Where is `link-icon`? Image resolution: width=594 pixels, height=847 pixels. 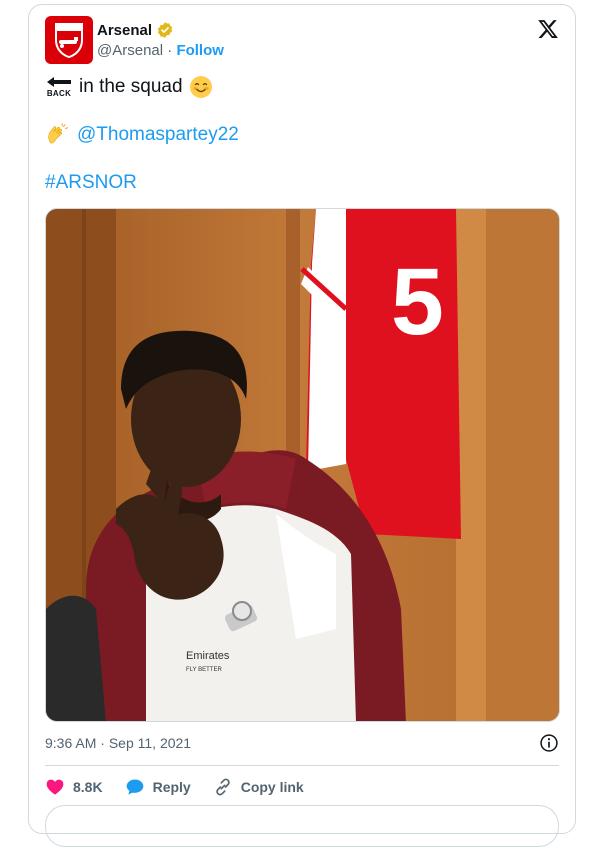 link-icon is located at coordinates (222, 787).